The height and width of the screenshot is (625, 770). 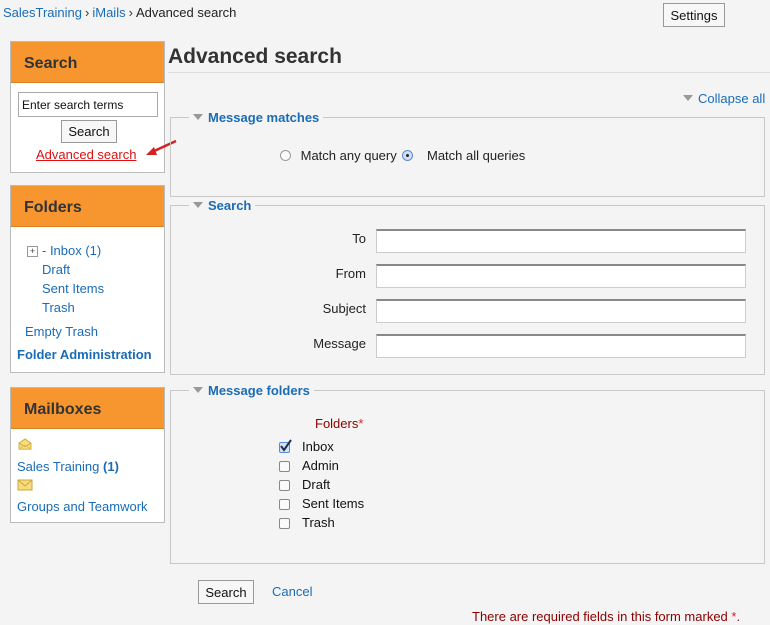 What do you see at coordinates (42, 12) in the screenshot?
I see `breadcrumb-salestraining: SalesTraining` at bounding box center [42, 12].